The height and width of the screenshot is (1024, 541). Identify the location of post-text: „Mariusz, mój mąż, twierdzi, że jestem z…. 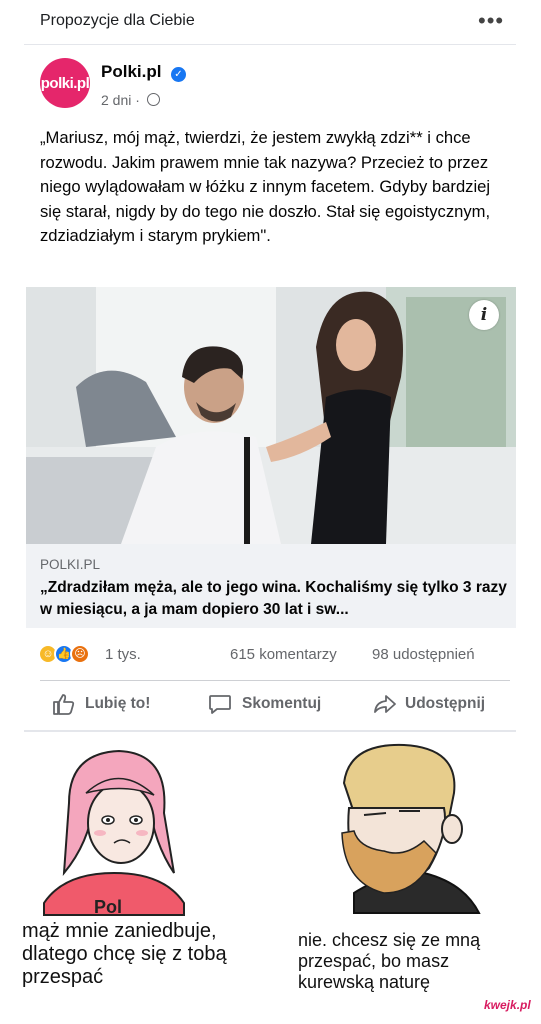
(265, 186).